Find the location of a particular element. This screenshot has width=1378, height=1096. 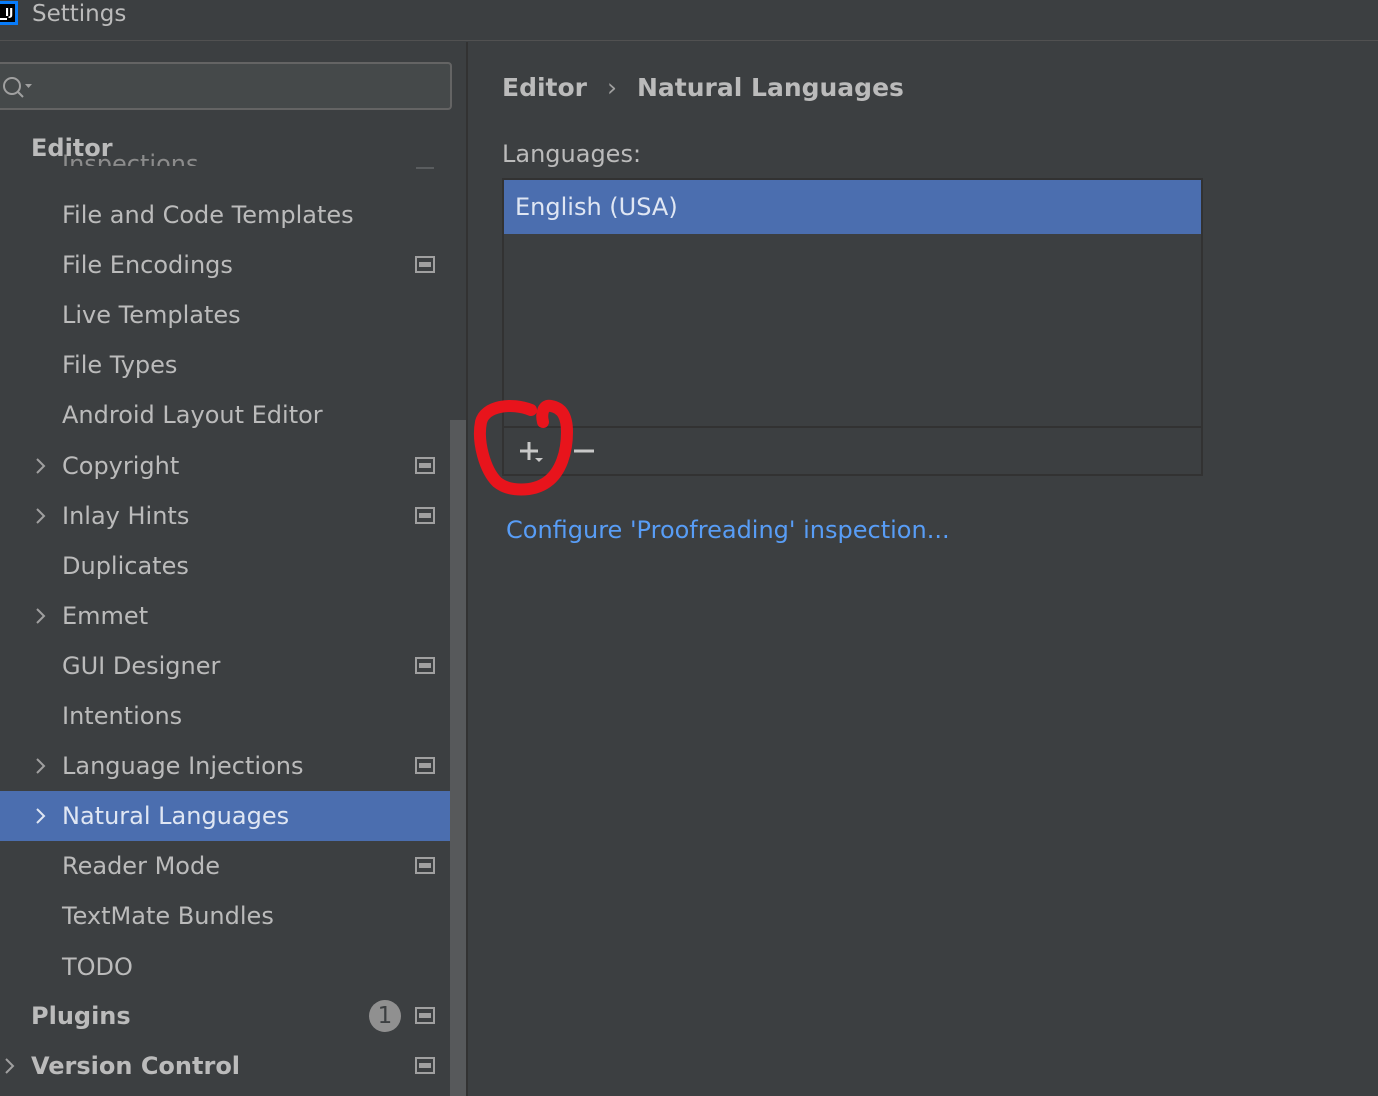

languages-list: English (USA) is located at coordinates (852, 327).